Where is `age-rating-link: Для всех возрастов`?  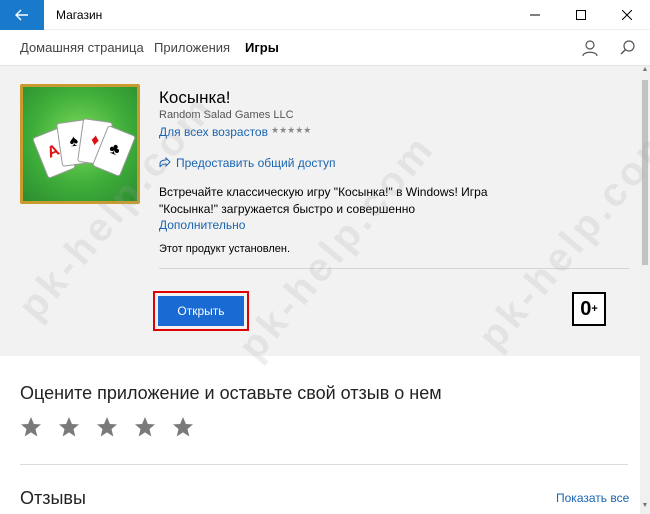
age-rating-link: Для всех возрастов is located at coordinates (213, 132).